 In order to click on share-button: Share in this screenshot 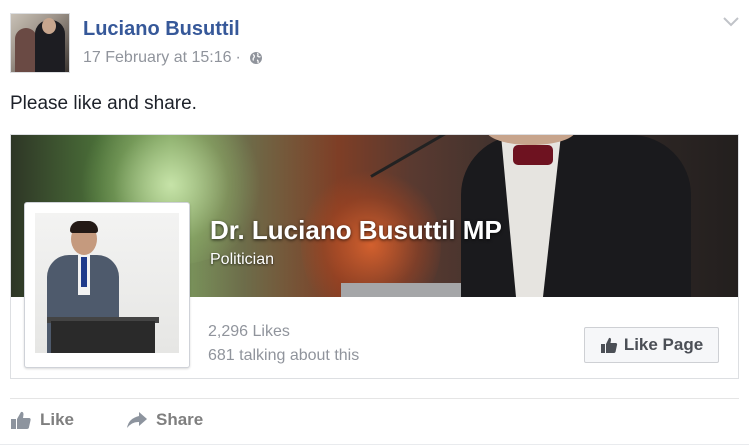, I will do `click(164, 420)`.